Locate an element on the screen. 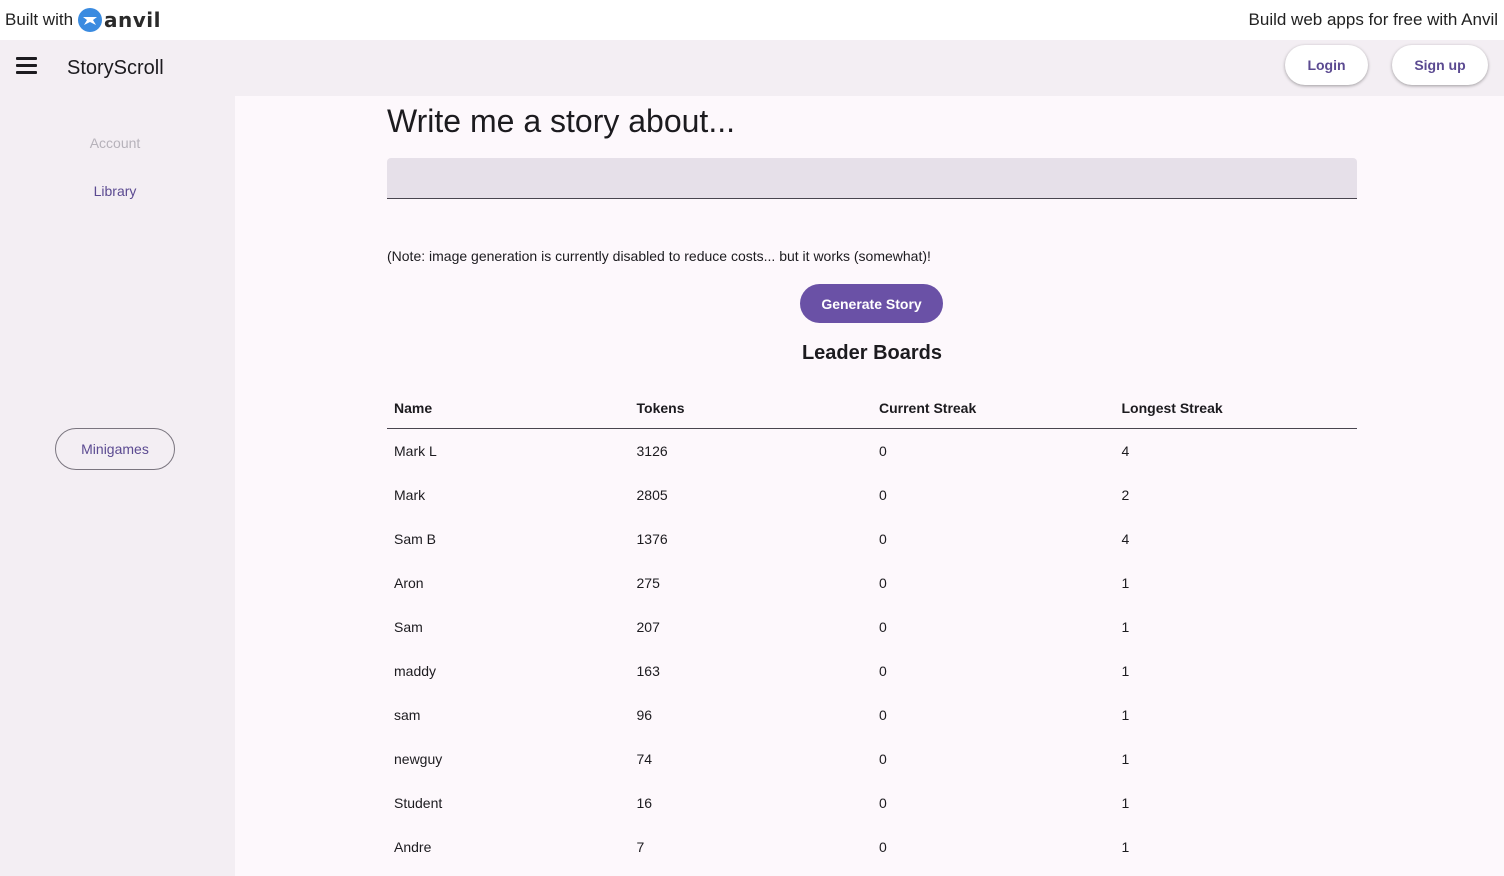  cell-name: Sam is located at coordinates (408, 627).